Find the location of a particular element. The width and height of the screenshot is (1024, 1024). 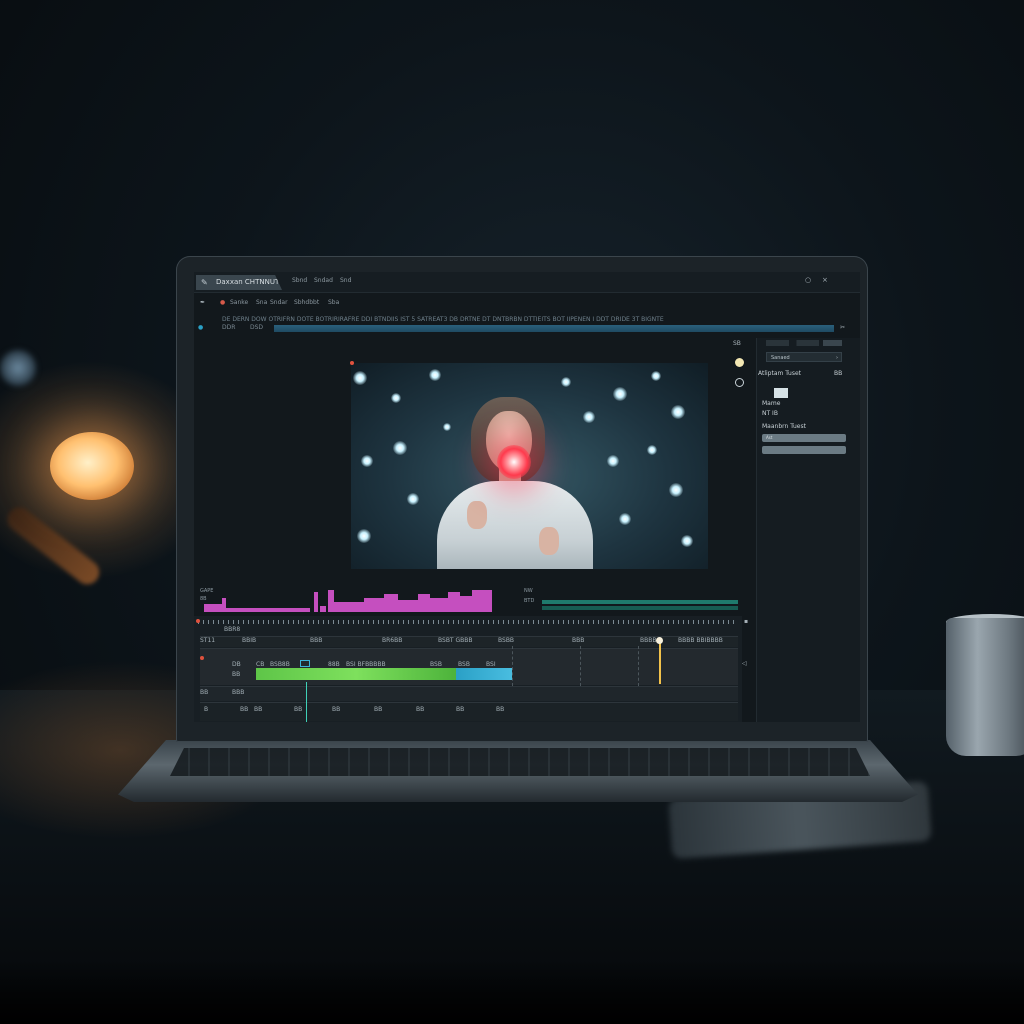

minimize-icon: ○ is located at coordinates (808, 280).